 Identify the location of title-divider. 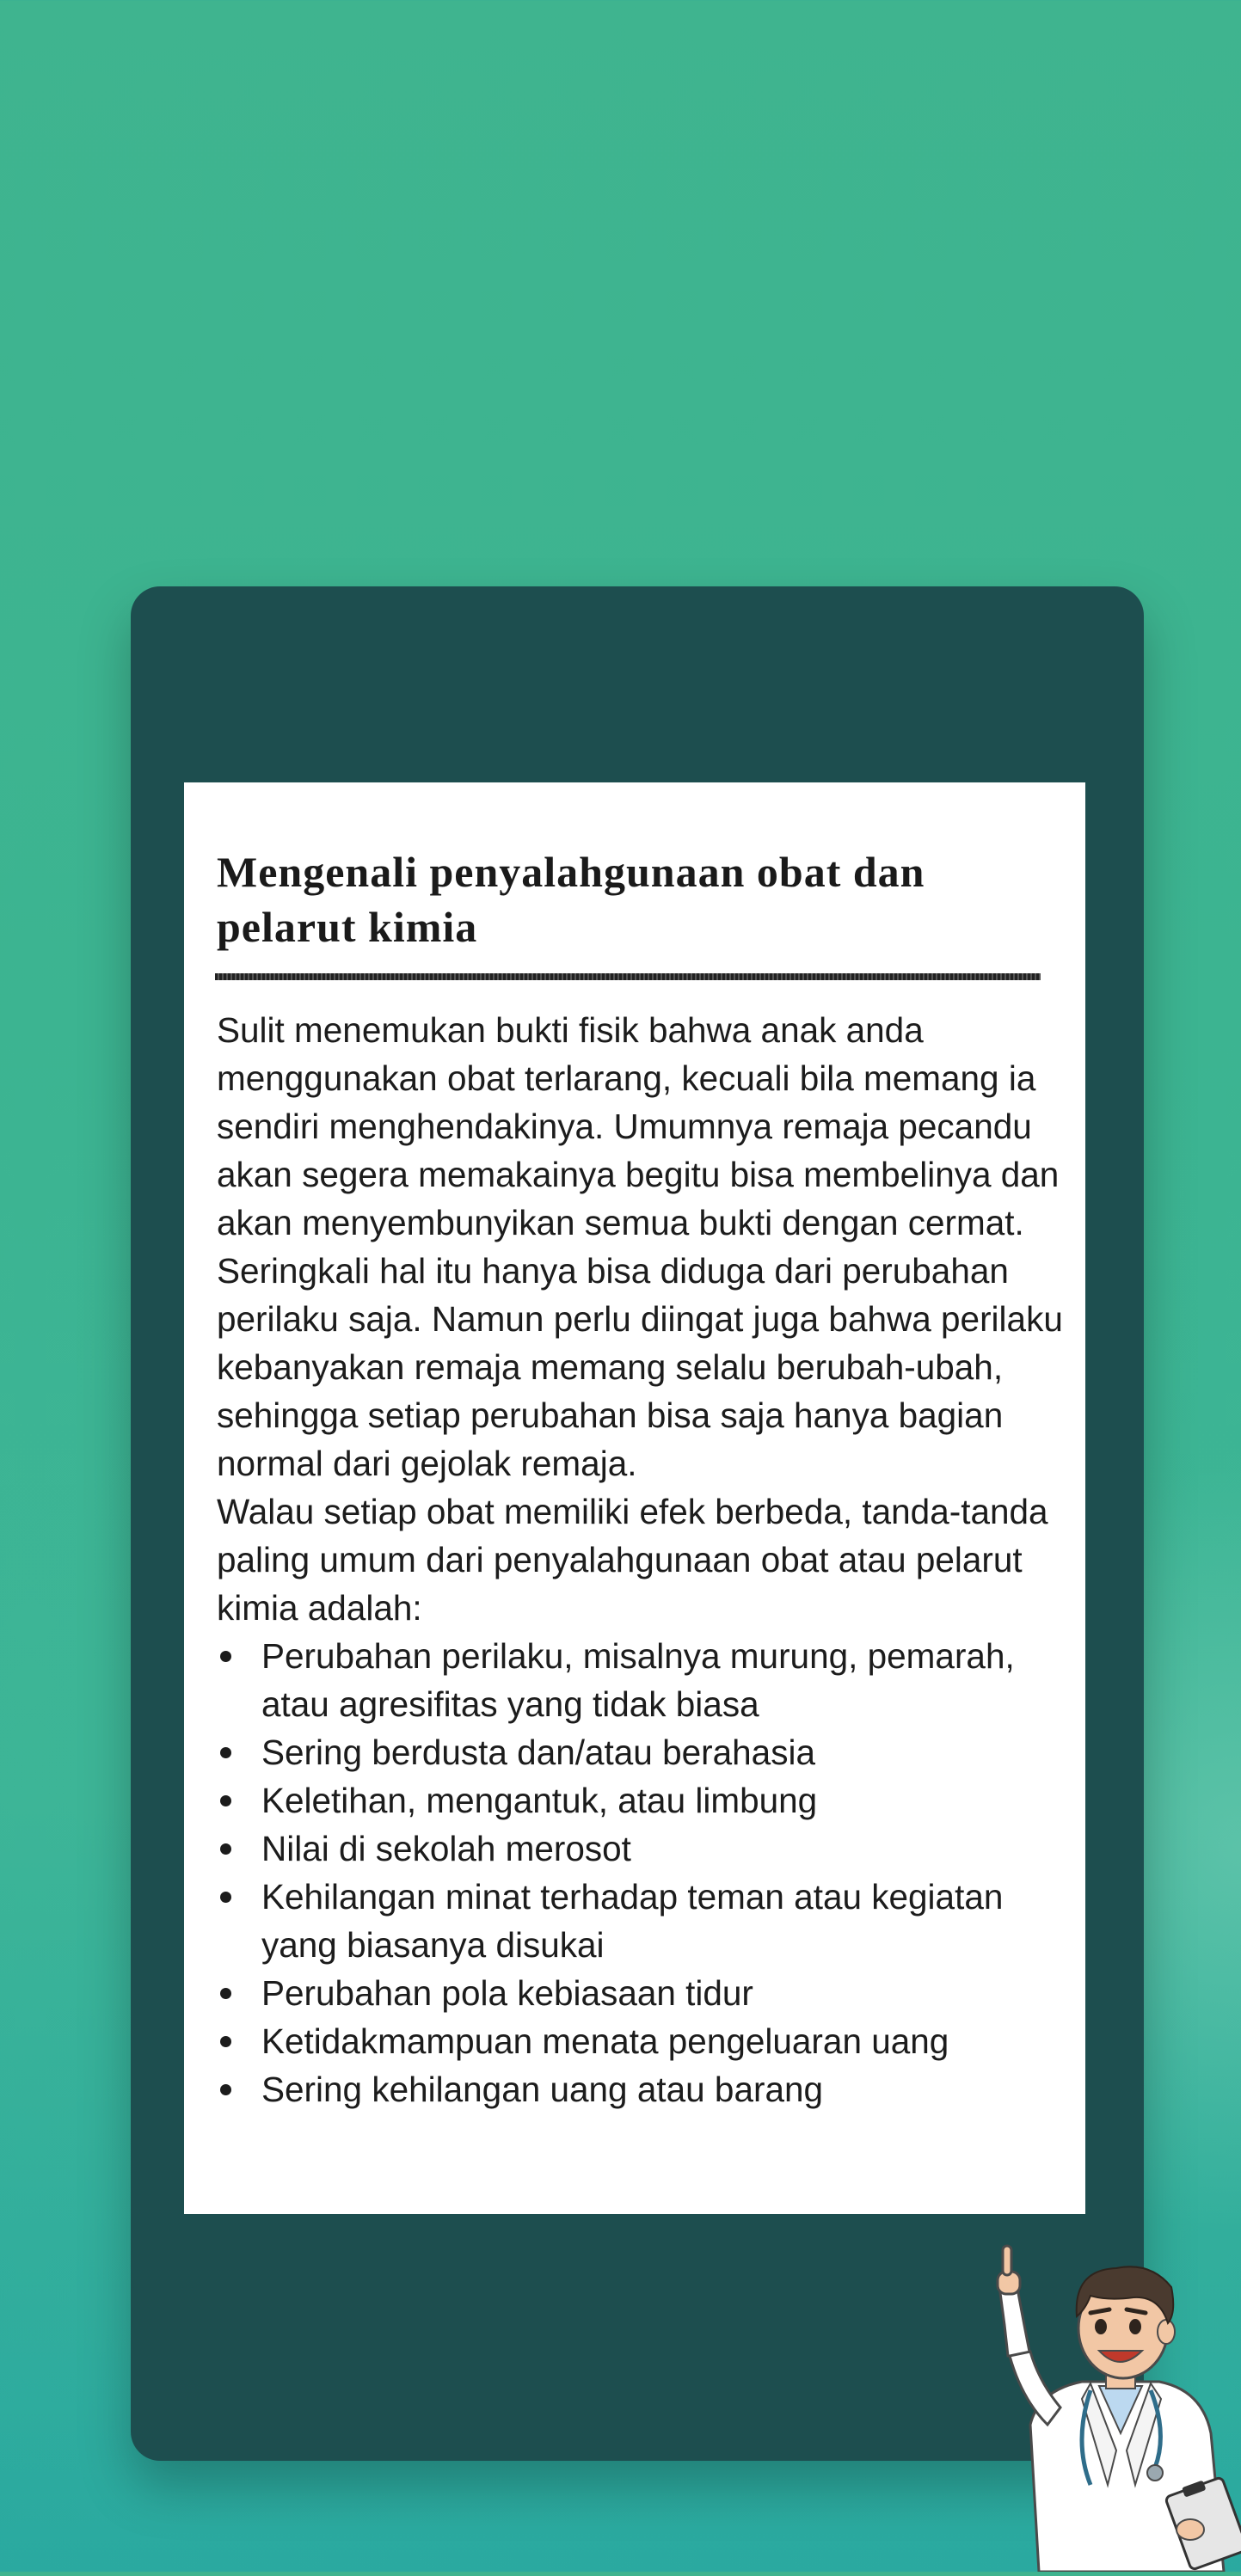
(628, 977).